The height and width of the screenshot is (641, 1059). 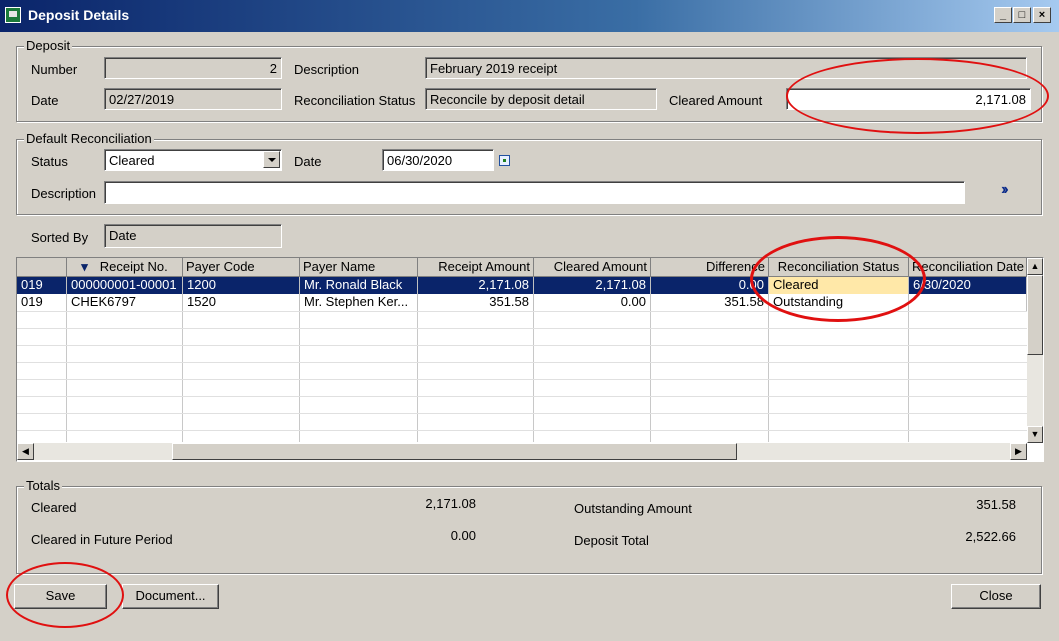 I want to click on date-field: 02/27/2019, so click(x=193, y=99).